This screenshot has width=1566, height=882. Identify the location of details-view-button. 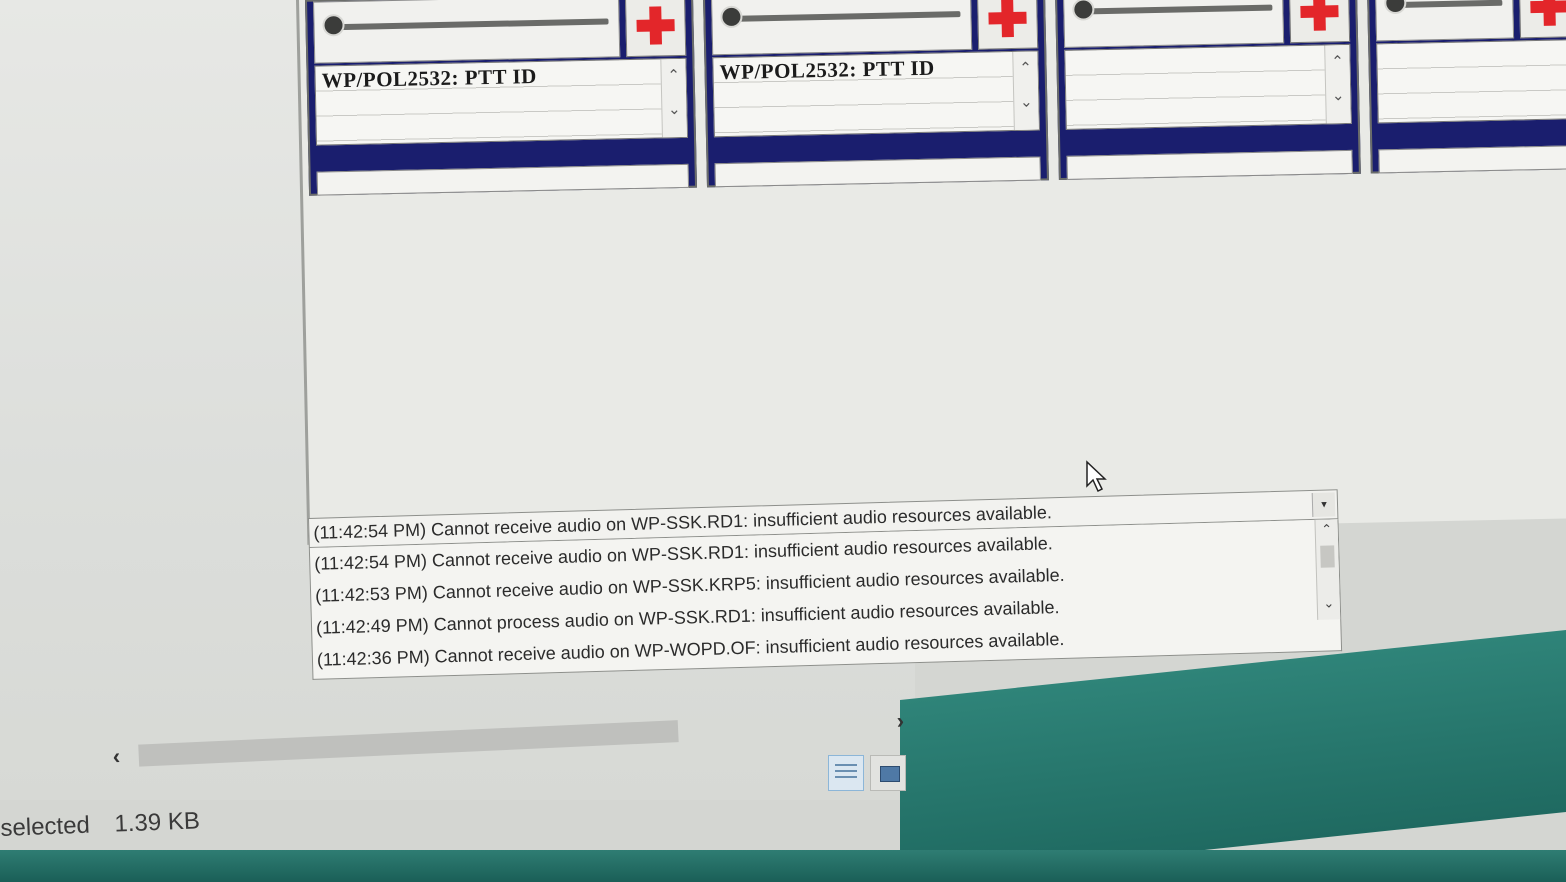
(846, 773).